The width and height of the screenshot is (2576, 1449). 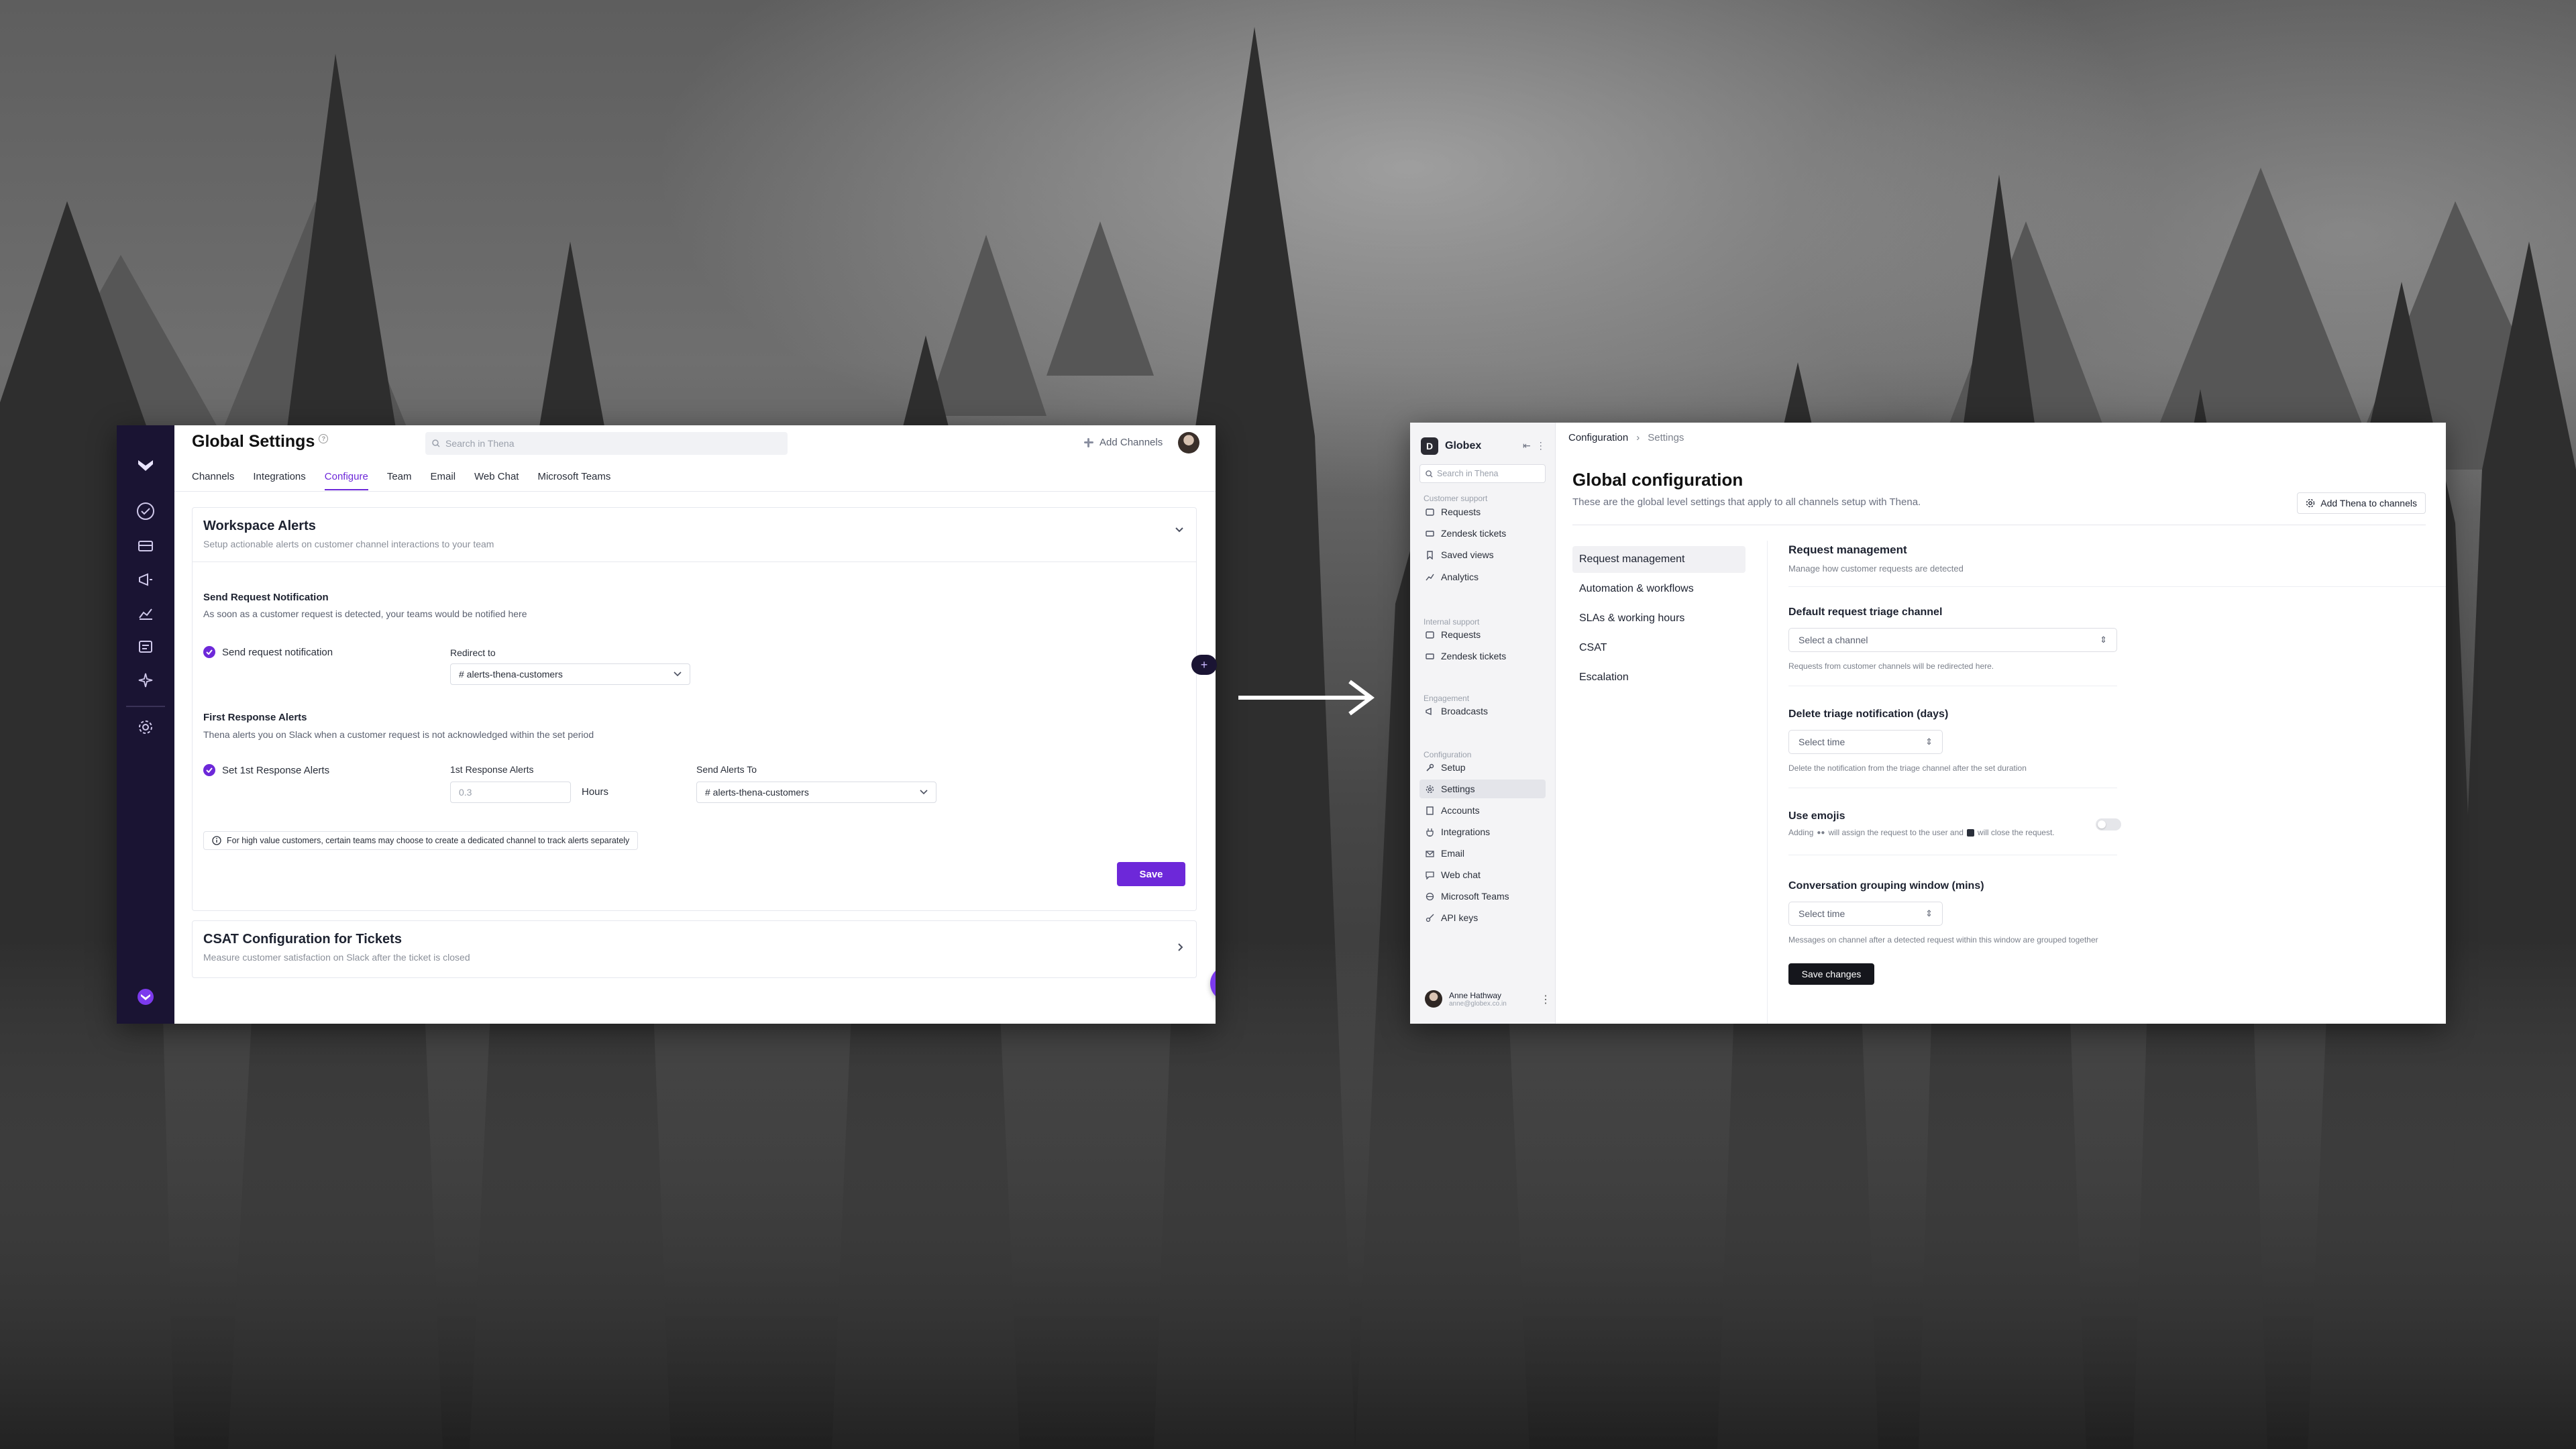 I want to click on thena-bottom-icon, so click(x=145, y=997).